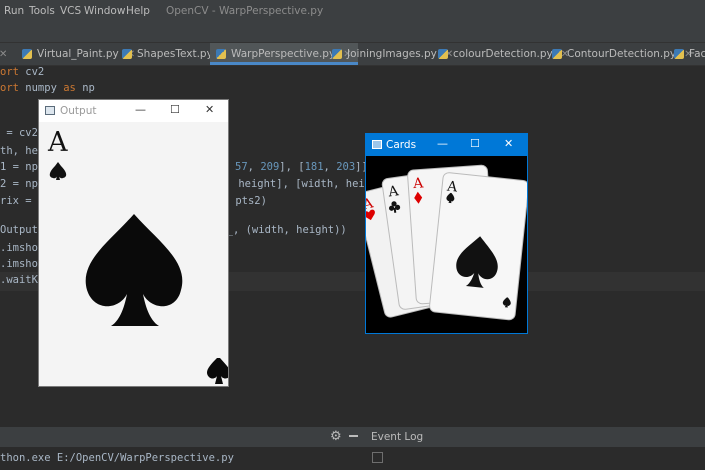  What do you see at coordinates (70, 11) in the screenshot?
I see `menu-vcs: VCS` at bounding box center [70, 11].